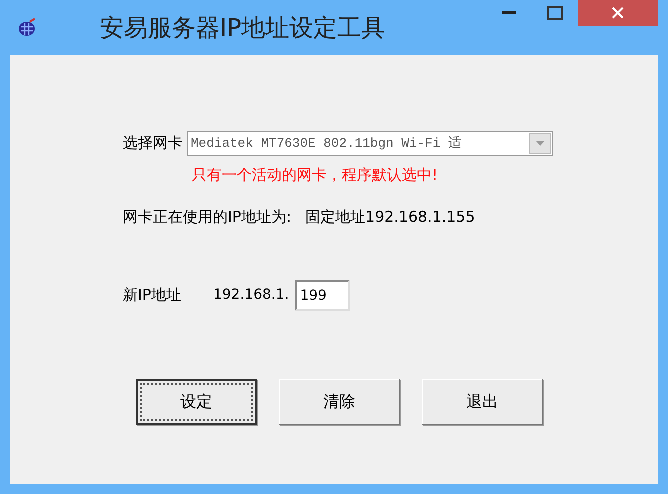 The image size is (668, 494). Describe the element at coordinates (152, 295) in the screenshot. I see `new-ip-label: 新IP地址` at that location.